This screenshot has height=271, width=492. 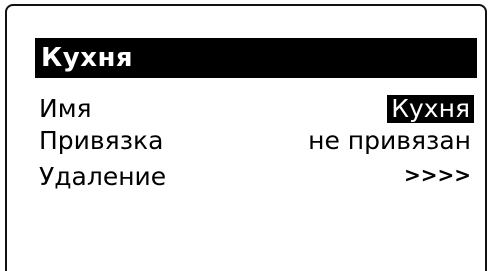 What do you see at coordinates (101, 140) in the screenshot?
I see `menu-item-label: Привязка` at bounding box center [101, 140].